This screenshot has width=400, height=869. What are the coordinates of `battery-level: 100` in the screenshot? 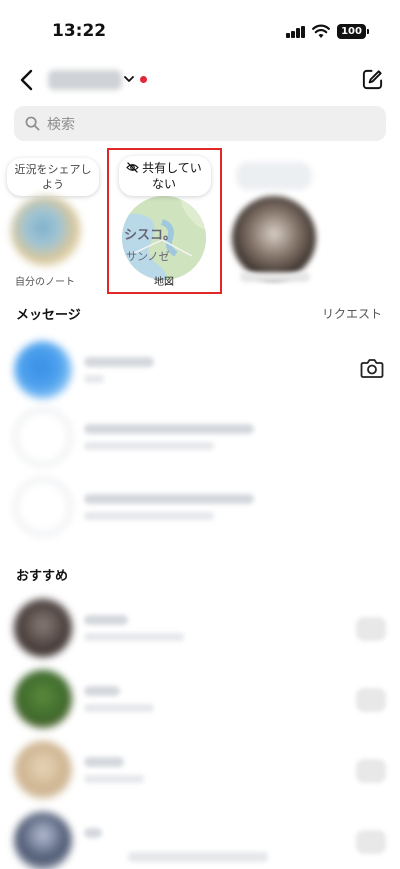 It's located at (351, 31).